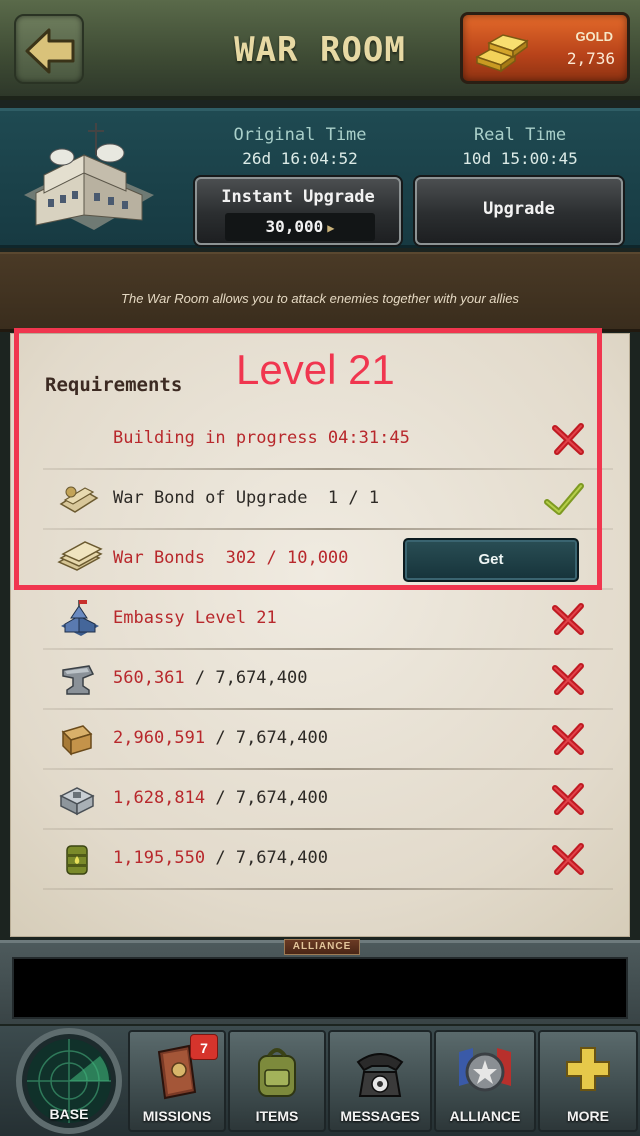 The height and width of the screenshot is (1136, 640). Describe the element at coordinates (520, 135) in the screenshot. I see `real-time-label: Real Time` at that location.